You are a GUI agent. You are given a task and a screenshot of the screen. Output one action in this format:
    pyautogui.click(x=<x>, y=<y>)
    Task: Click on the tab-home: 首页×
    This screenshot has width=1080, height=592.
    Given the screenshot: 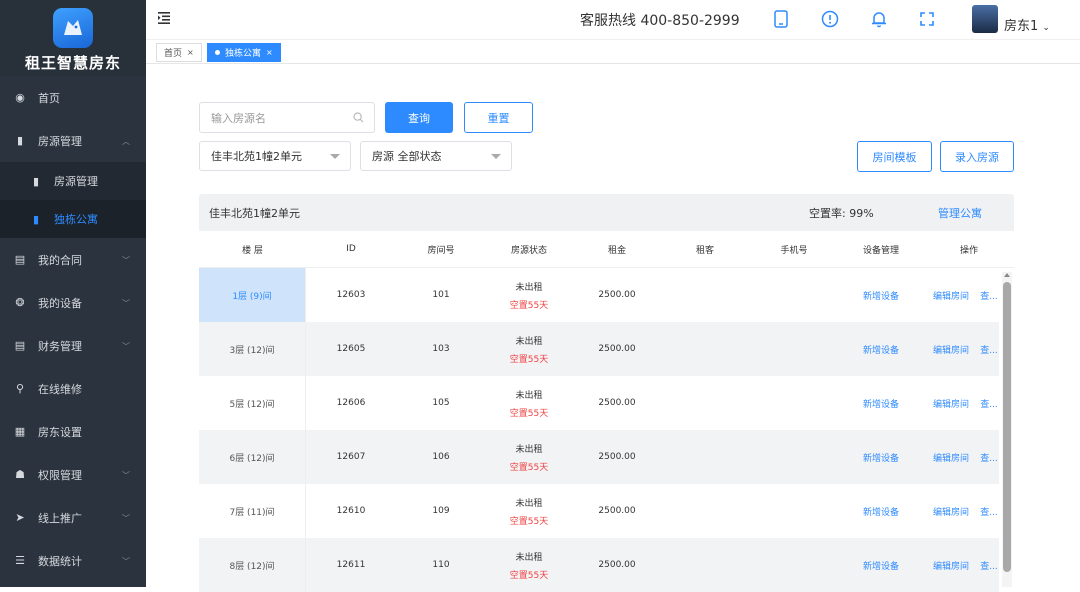 What is the action you would take?
    pyautogui.click(x=179, y=52)
    